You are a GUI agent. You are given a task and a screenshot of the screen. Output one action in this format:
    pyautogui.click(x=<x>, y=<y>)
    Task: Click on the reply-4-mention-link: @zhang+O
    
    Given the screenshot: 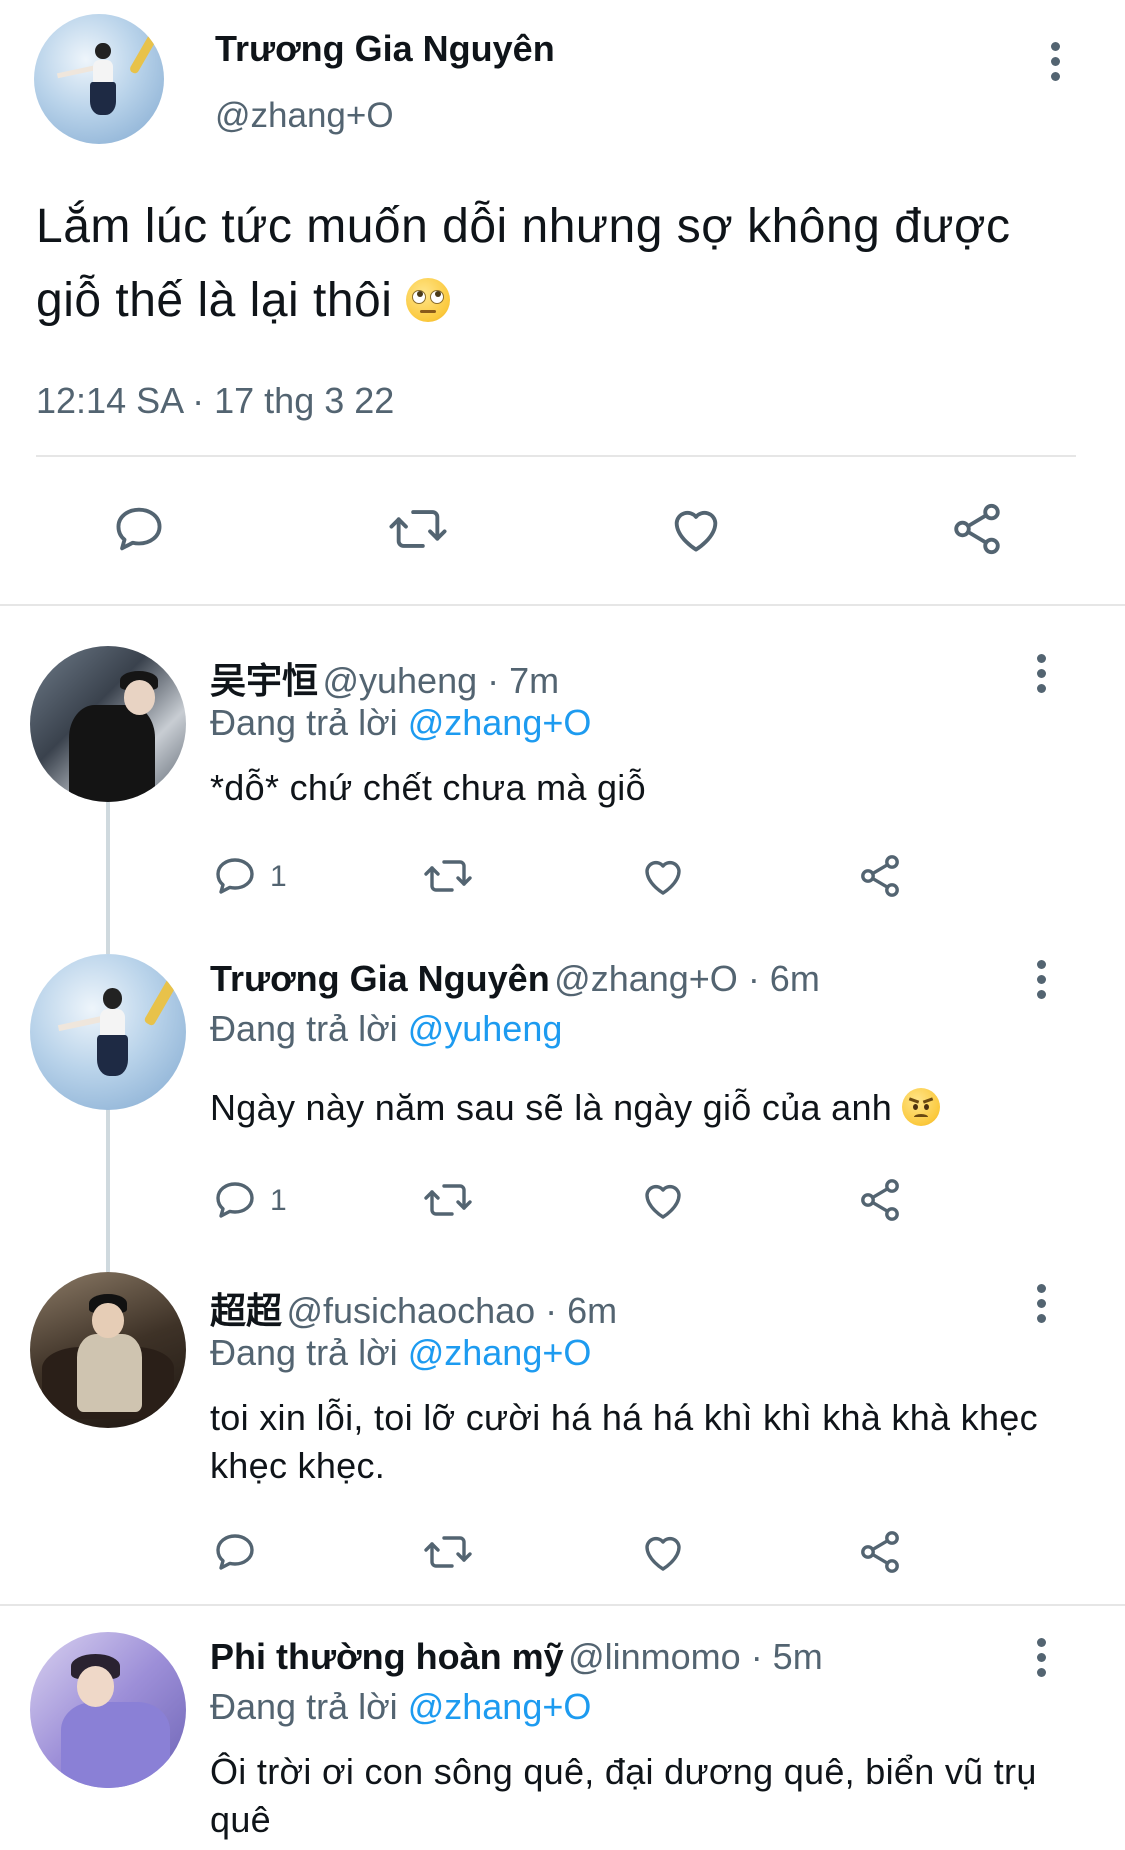 What is the action you would take?
    pyautogui.click(x=500, y=1706)
    